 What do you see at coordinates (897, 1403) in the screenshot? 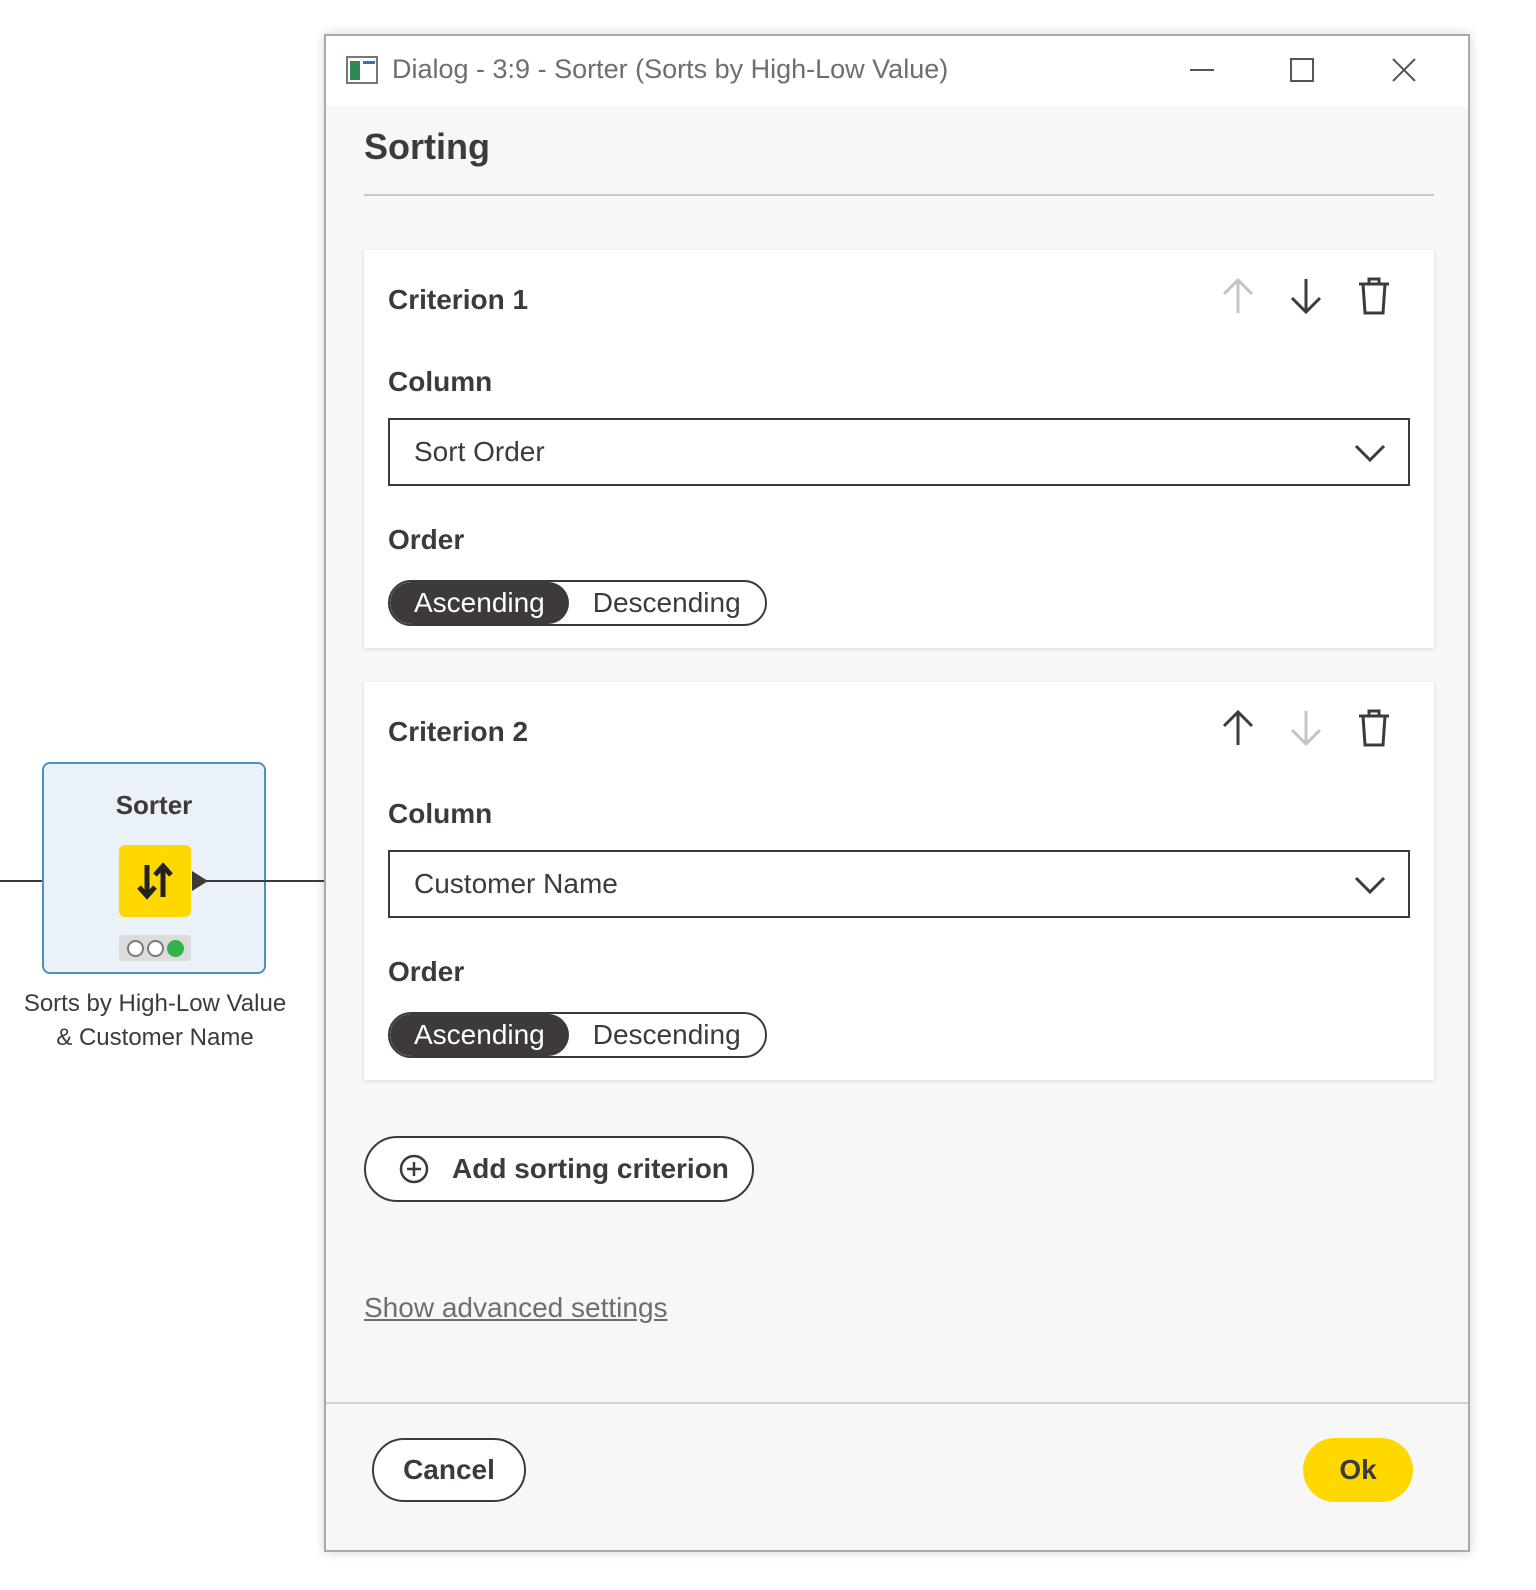
I see `footer-divider` at bounding box center [897, 1403].